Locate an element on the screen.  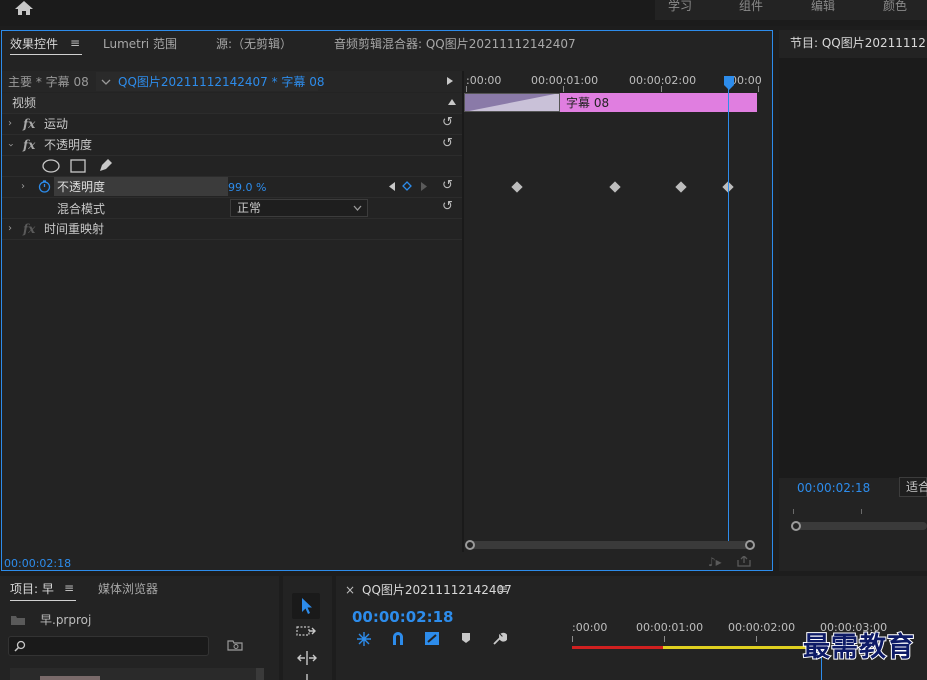
linked-selection-icon is located at coordinates (432, 638).